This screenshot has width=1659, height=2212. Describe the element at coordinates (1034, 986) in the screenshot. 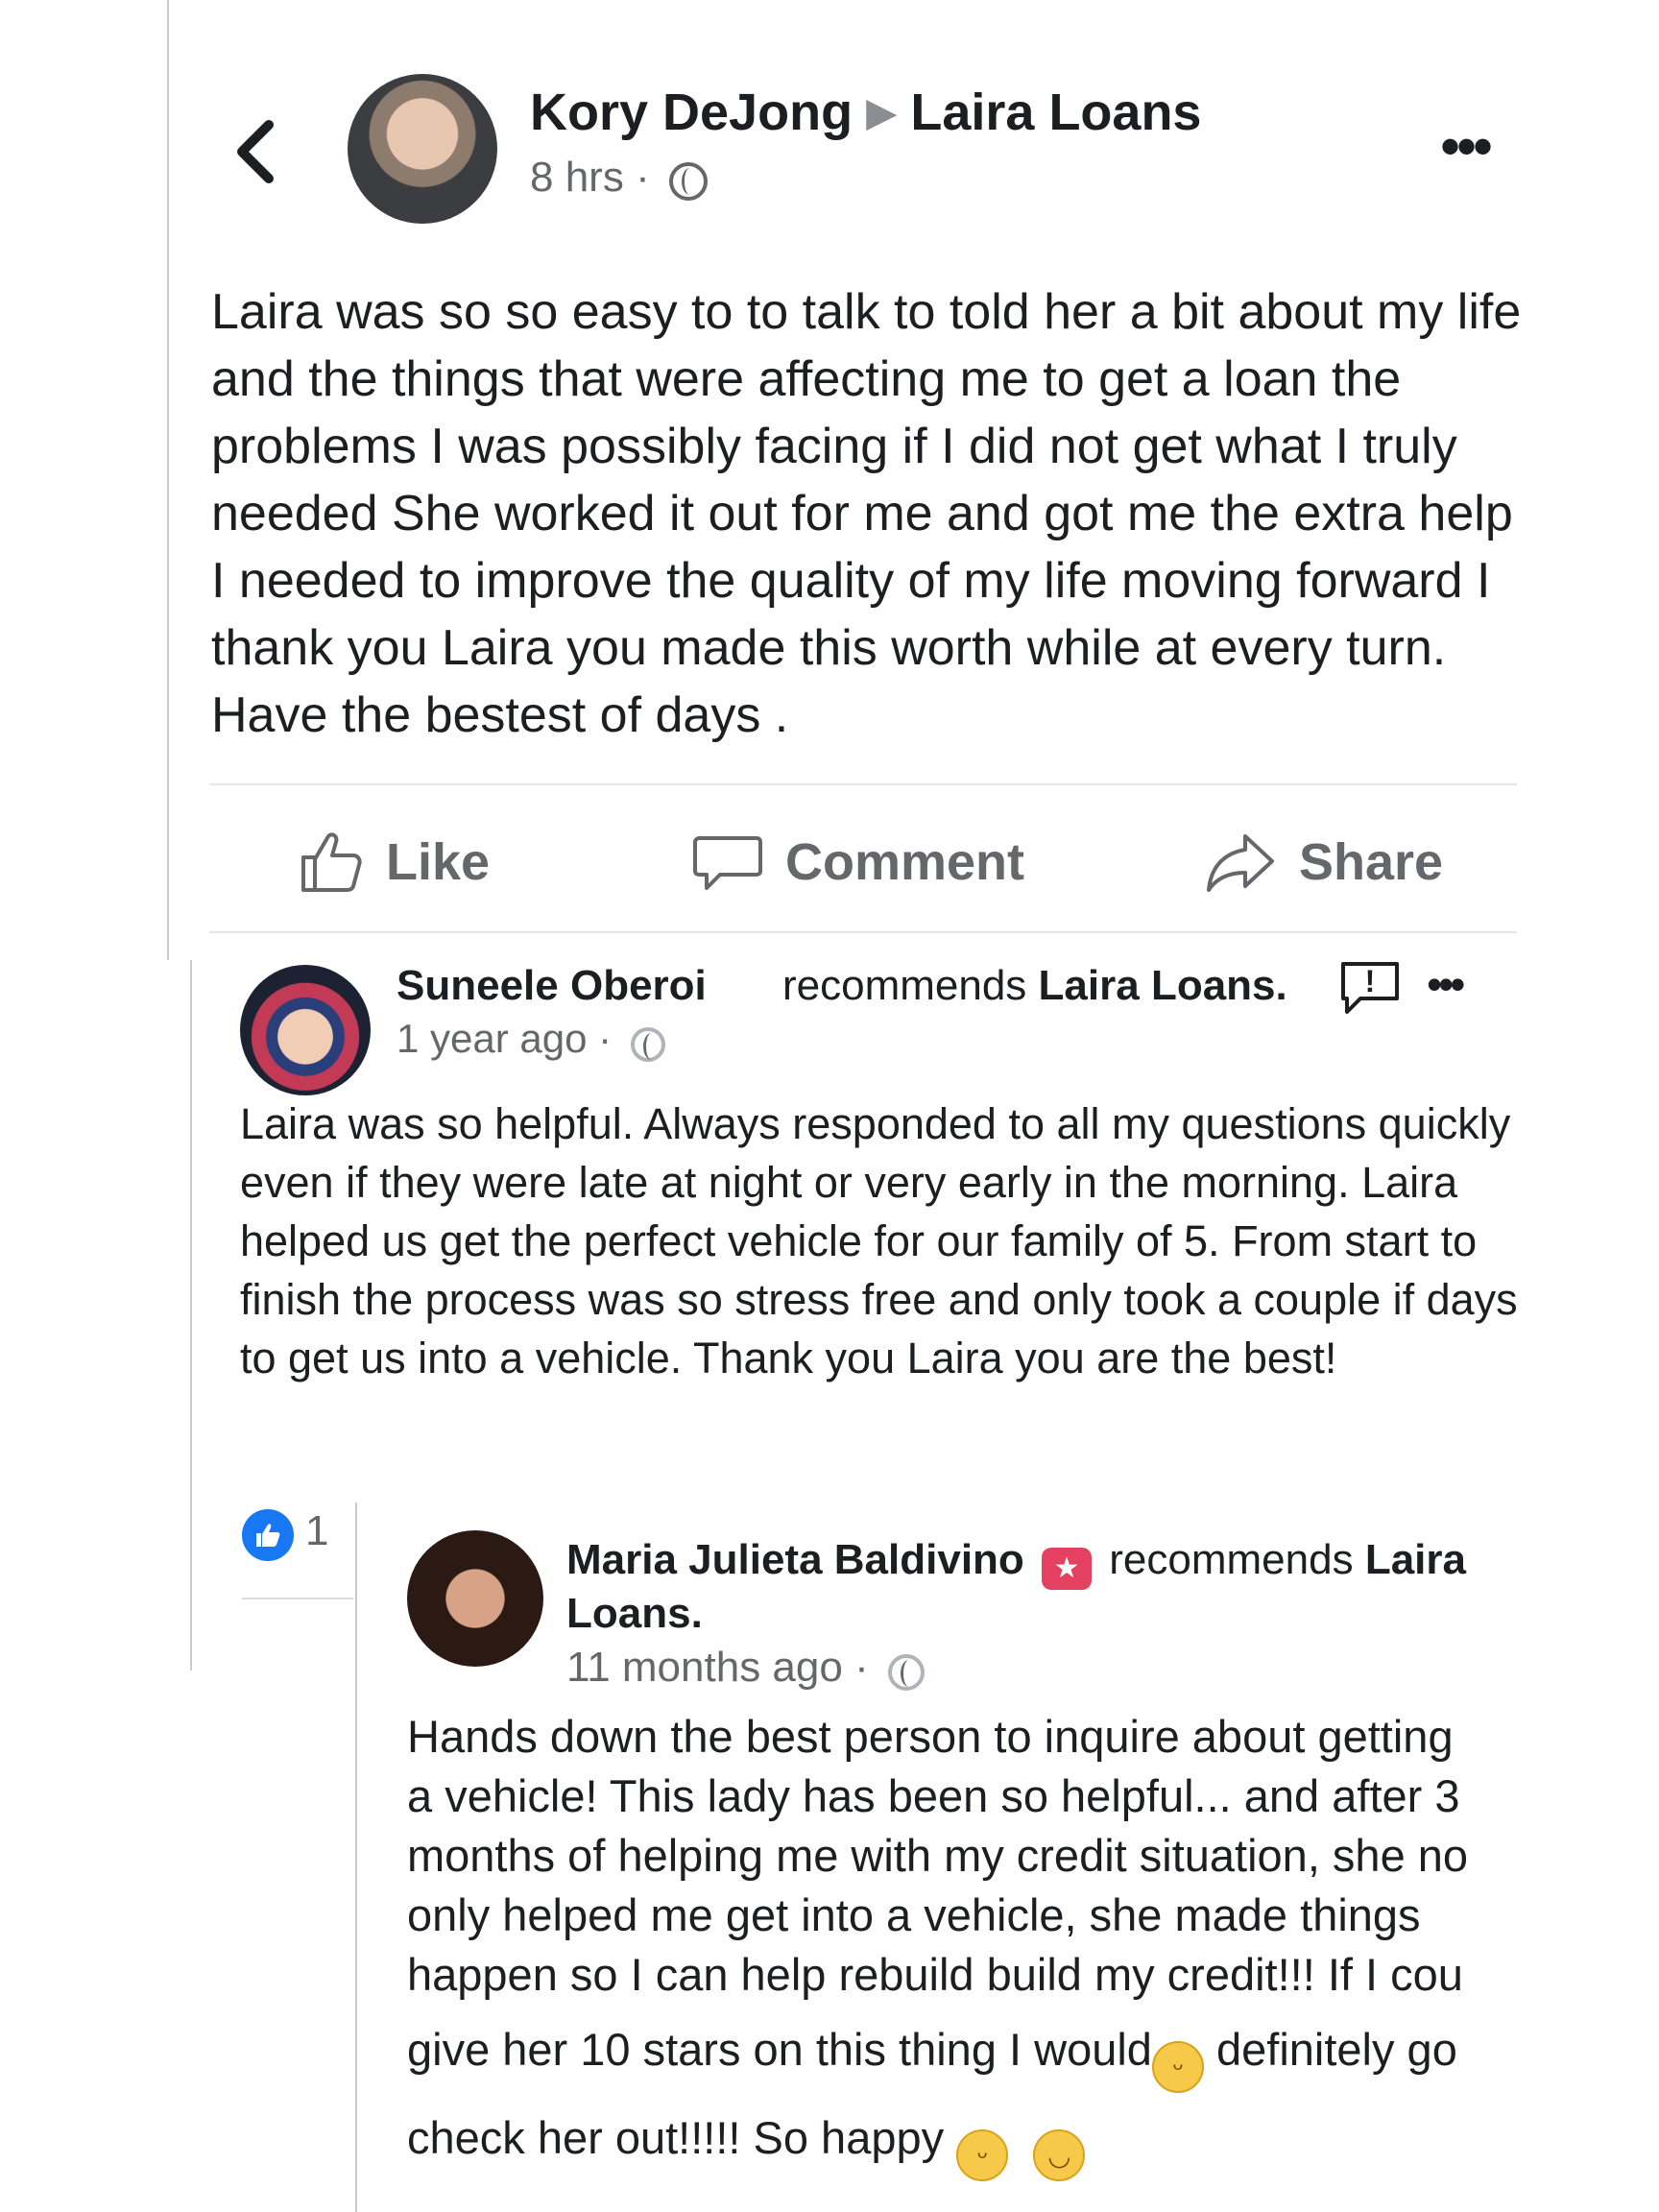

I see `recommends-text: recommends Laira Loans.` at that location.